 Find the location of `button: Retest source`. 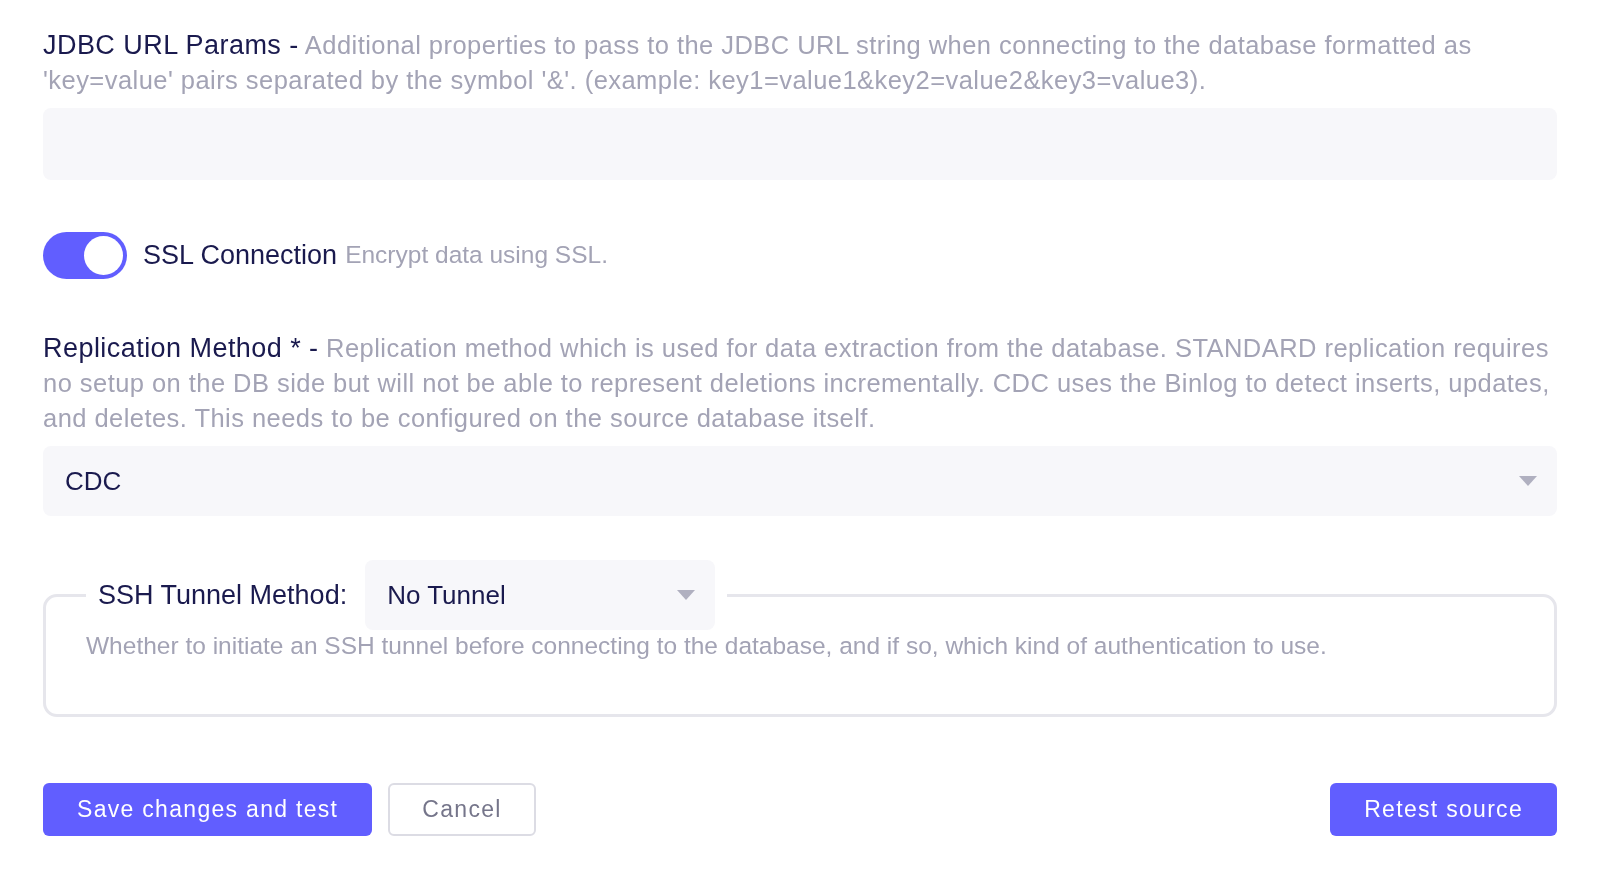

button: Retest source is located at coordinates (1443, 809).